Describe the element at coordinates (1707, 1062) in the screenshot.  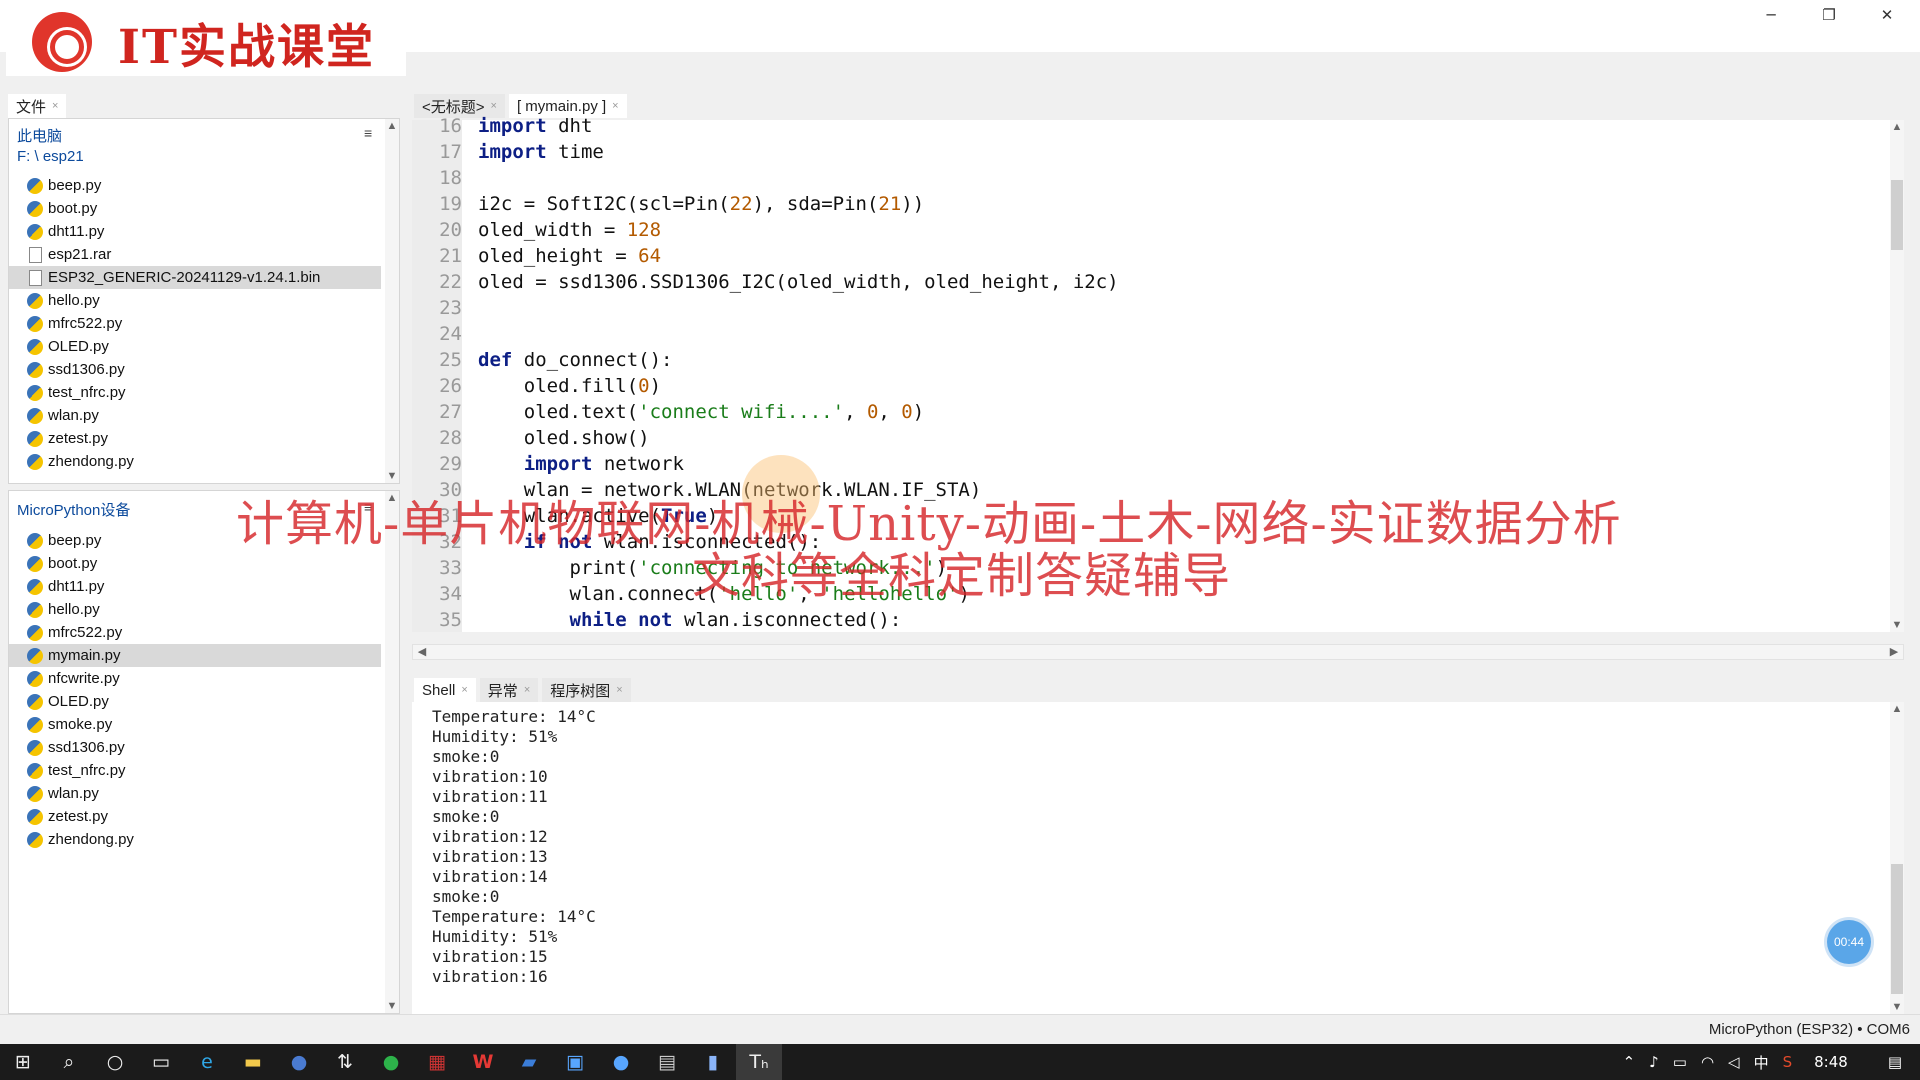
I see `wifi-icon: ◠` at that location.